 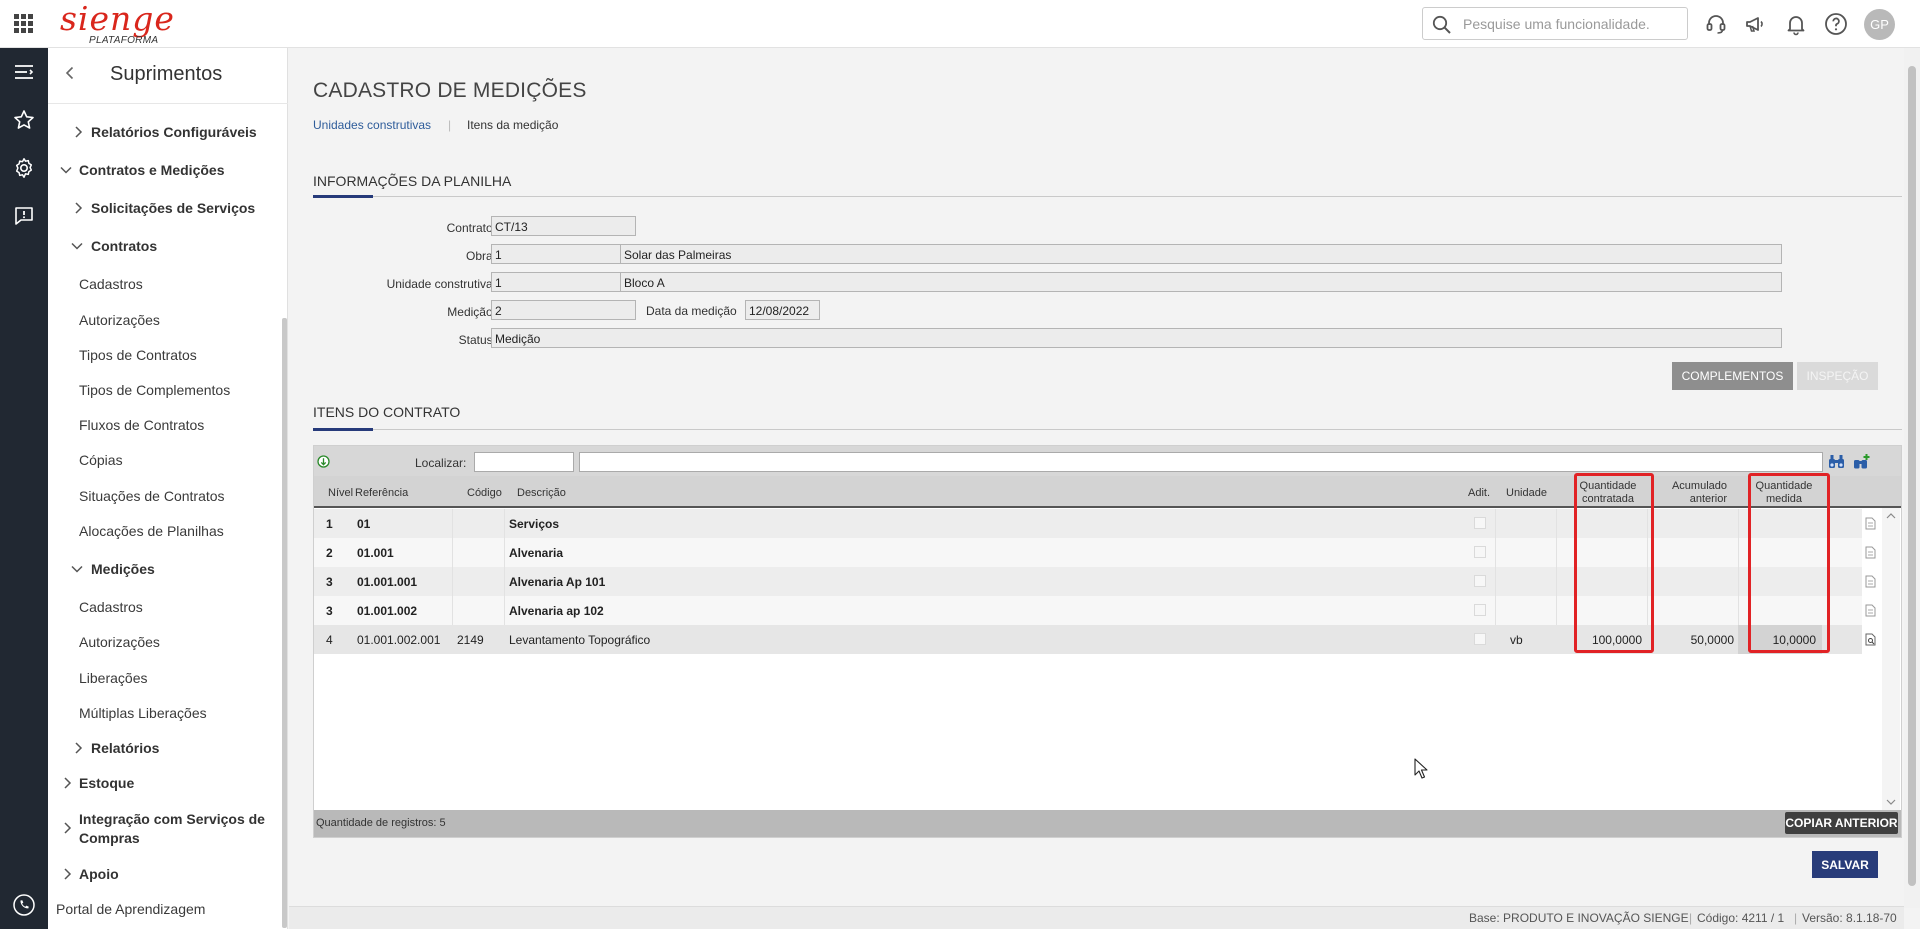 I want to click on header-referencia: Referência, so click(x=381, y=493).